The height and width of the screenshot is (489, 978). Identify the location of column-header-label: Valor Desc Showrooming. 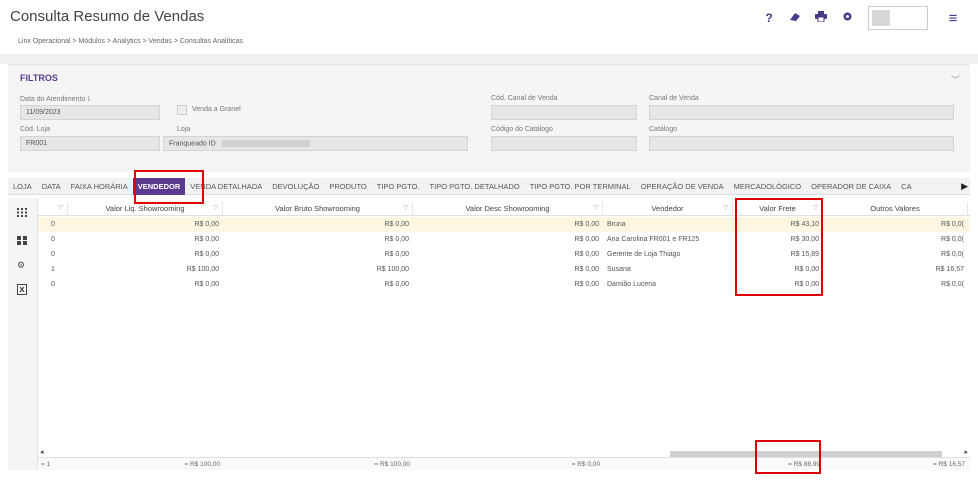
(507, 208).